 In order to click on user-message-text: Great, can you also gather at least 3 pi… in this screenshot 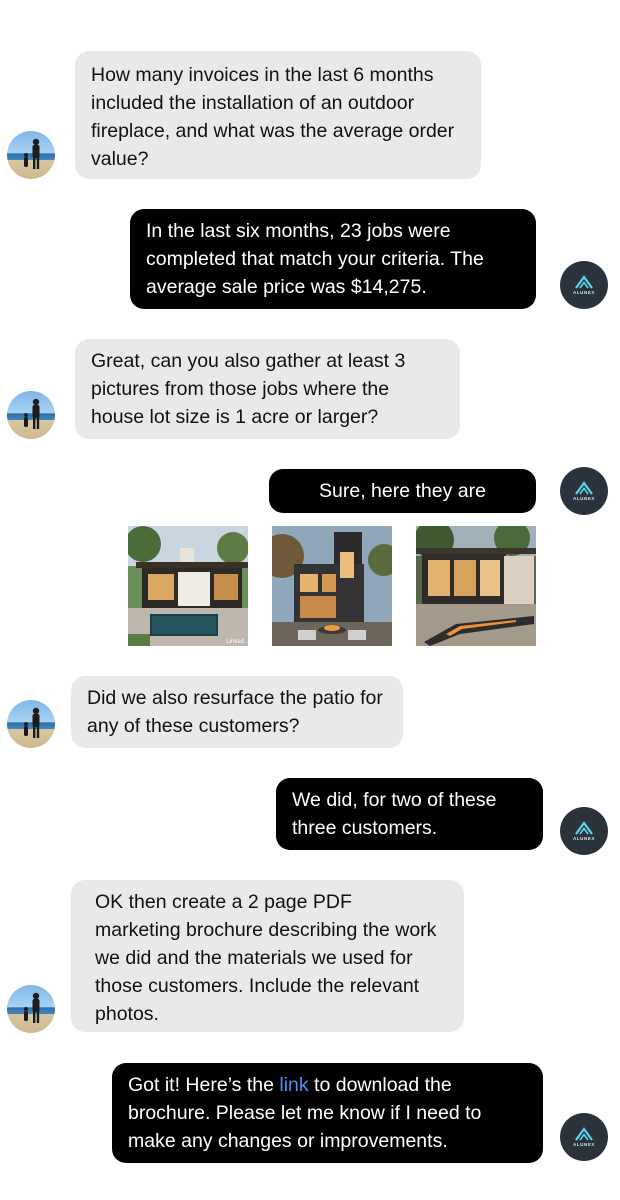, I will do `click(248, 389)`.